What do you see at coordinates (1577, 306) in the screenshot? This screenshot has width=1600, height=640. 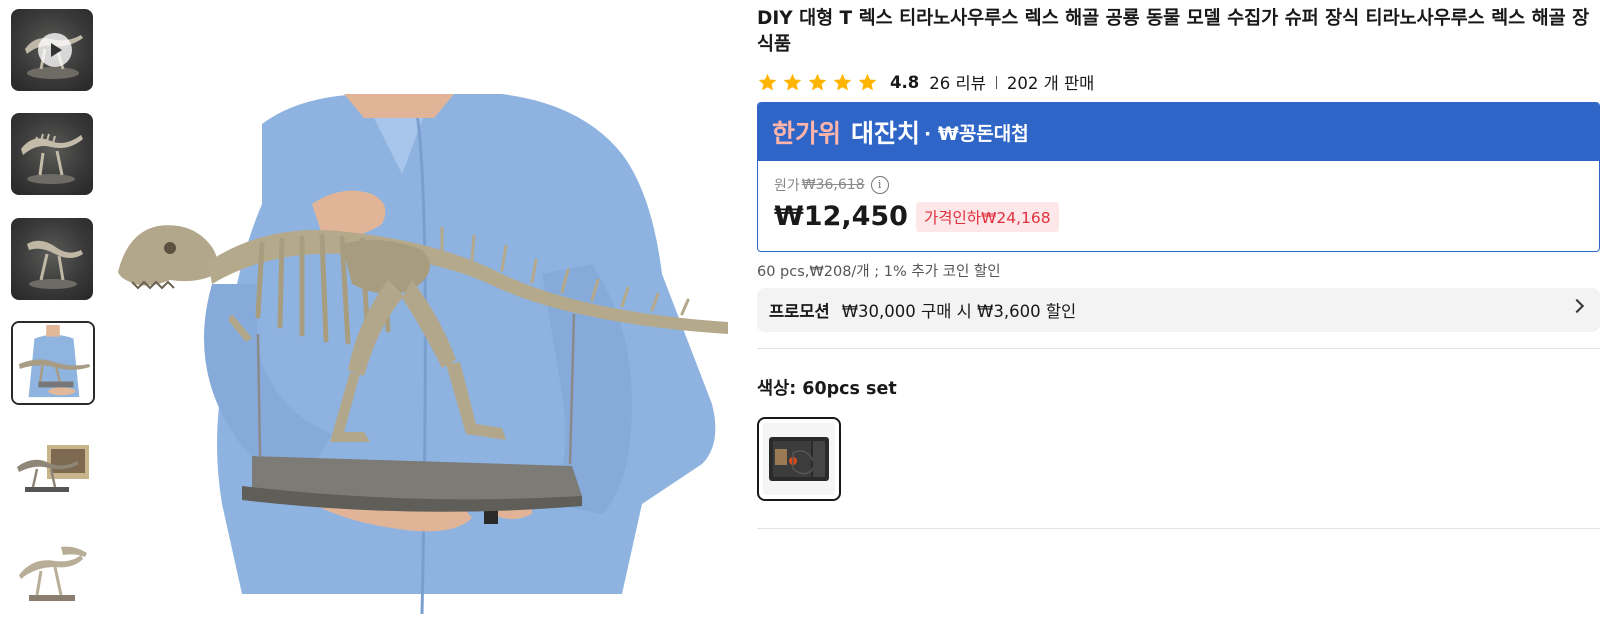 I see `chevron-right-icon` at bounding box center [1577, 306].